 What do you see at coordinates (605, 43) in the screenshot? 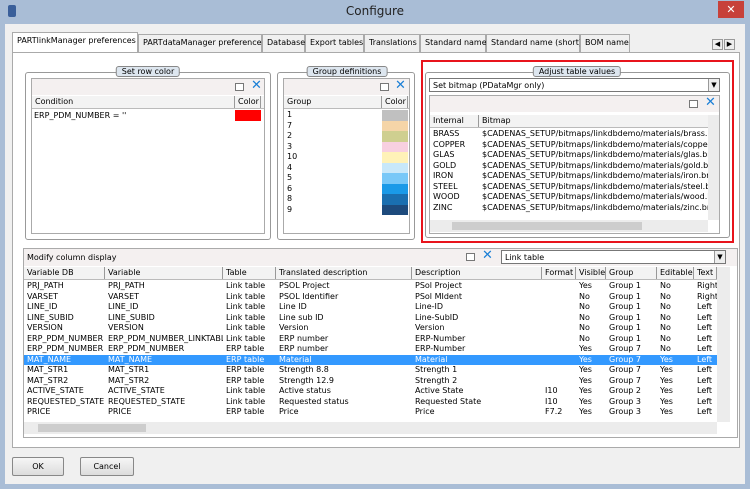
I see `tab-bom-name: BOM name` at bounding box center [605, 43].